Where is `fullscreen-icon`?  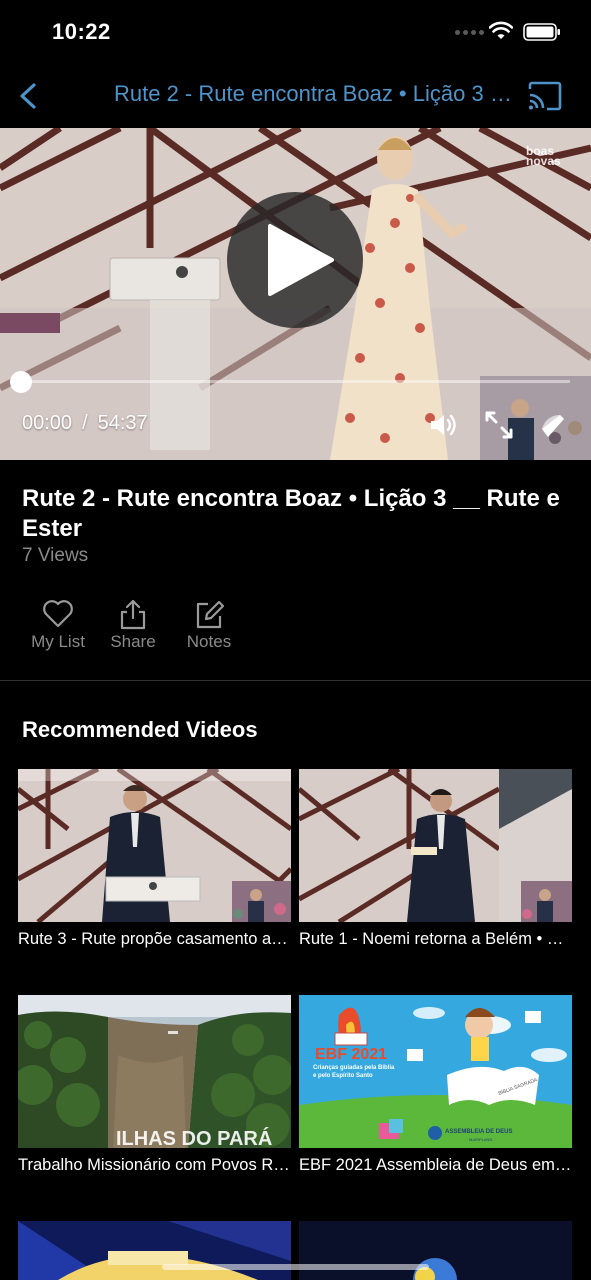
fullscreen-icon is located at coordinates (499, 425).